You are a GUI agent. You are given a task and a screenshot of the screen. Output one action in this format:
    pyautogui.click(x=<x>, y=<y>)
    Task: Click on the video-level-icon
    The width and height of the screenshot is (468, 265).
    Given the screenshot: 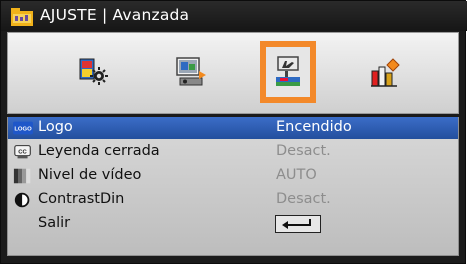 What is the action you would take?
    pyautogui.click(x=22, y=176)
    